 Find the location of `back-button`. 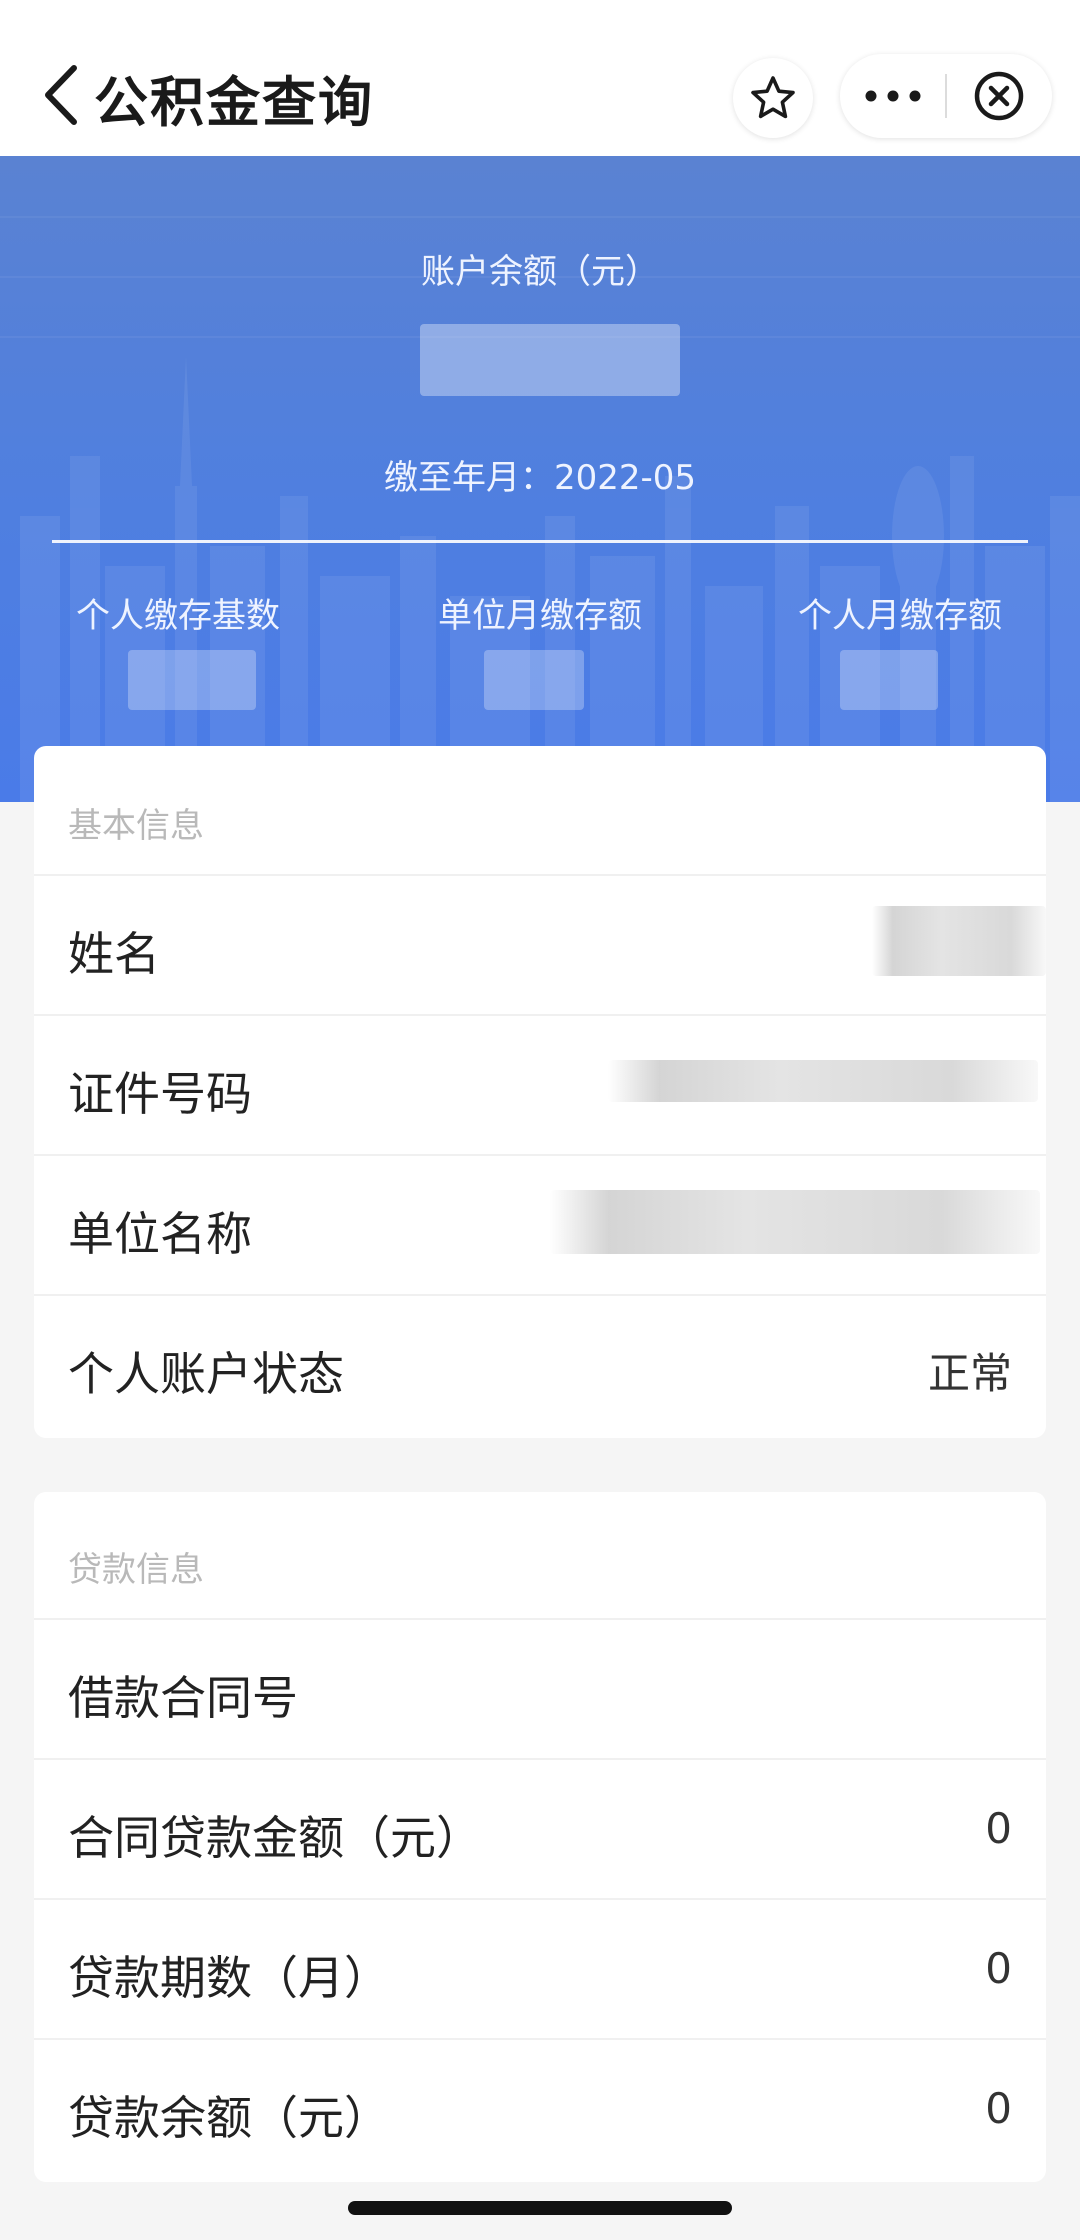

back-button is located at coordinates (64, 95).